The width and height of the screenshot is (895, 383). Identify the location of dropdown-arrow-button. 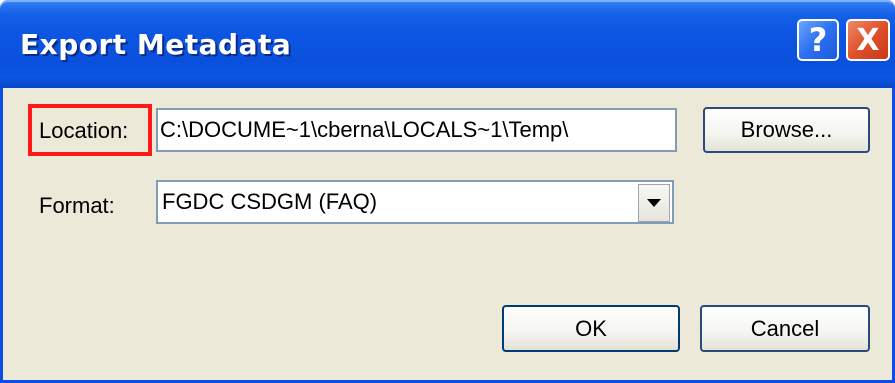
(654, 203).